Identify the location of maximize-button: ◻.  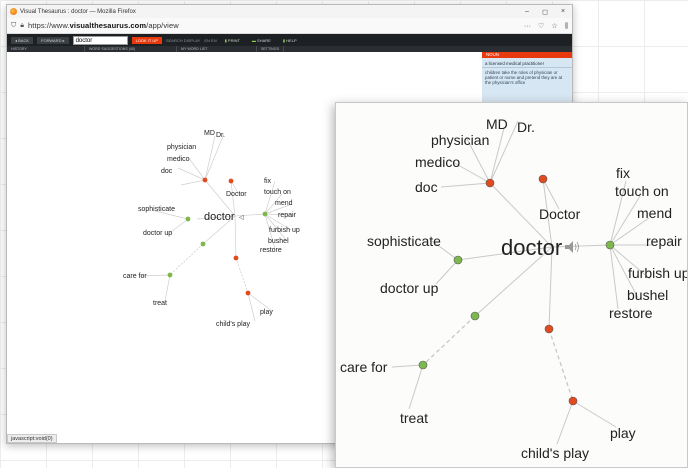
(545, 12).